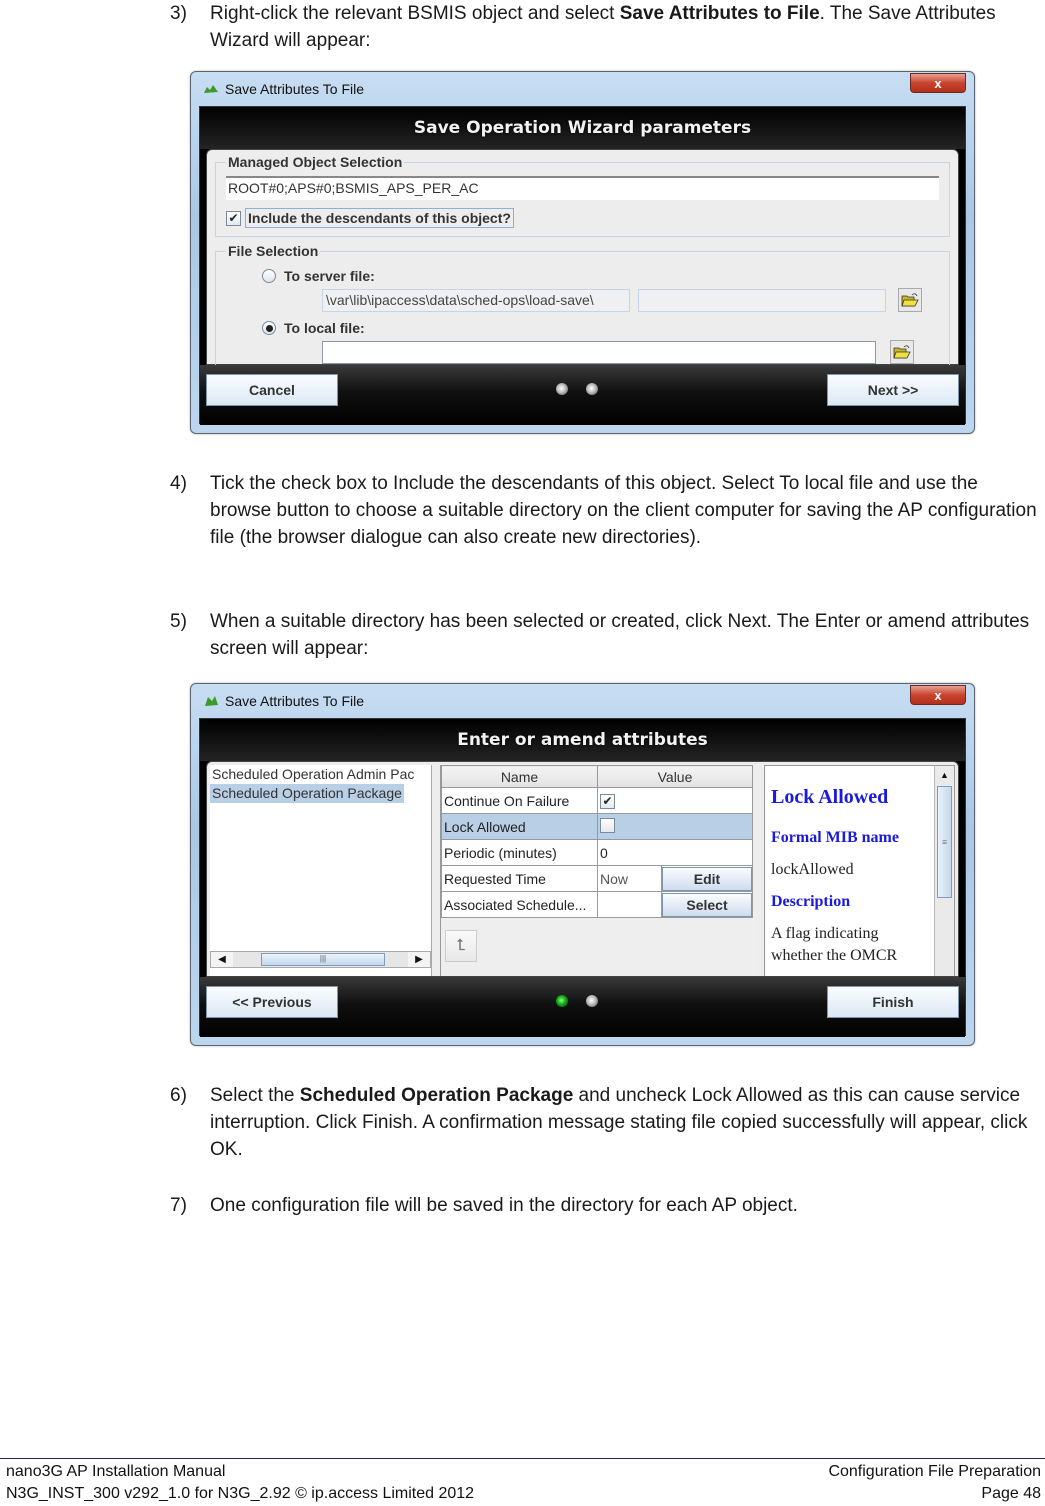 The width and height of the screenshot is (1045, 1506). Describe the element at coordinates (812, 869) in the screenshot. I see `help-mib-name: lockAllowed` at that location.